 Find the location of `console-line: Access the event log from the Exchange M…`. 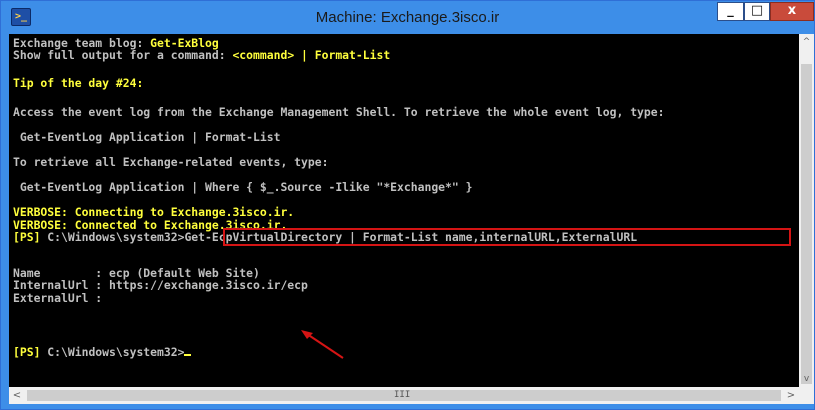

console-line: Access the event log from the Exchange M… is located at coordinates (339, 112).